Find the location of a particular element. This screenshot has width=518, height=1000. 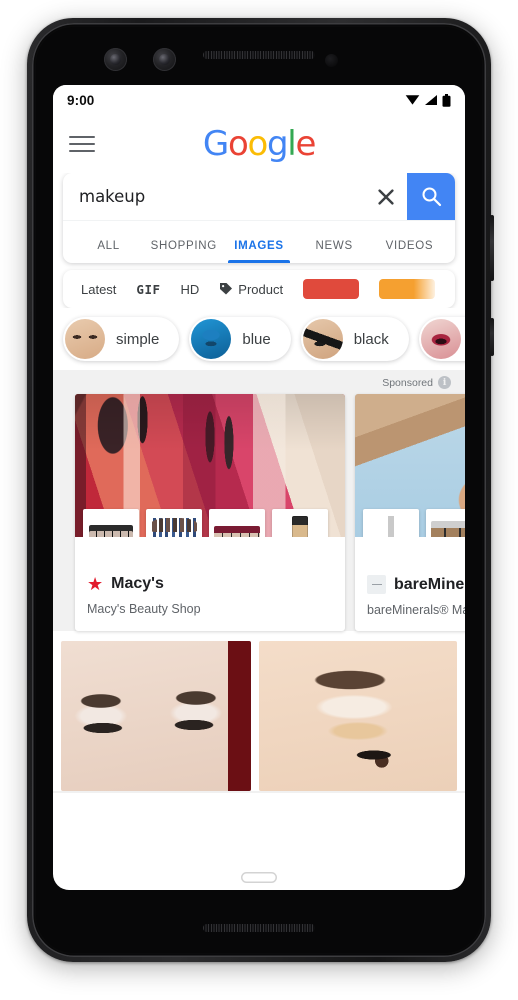

suggestion-chip-simple: simple is located at coordinates (121, 339).